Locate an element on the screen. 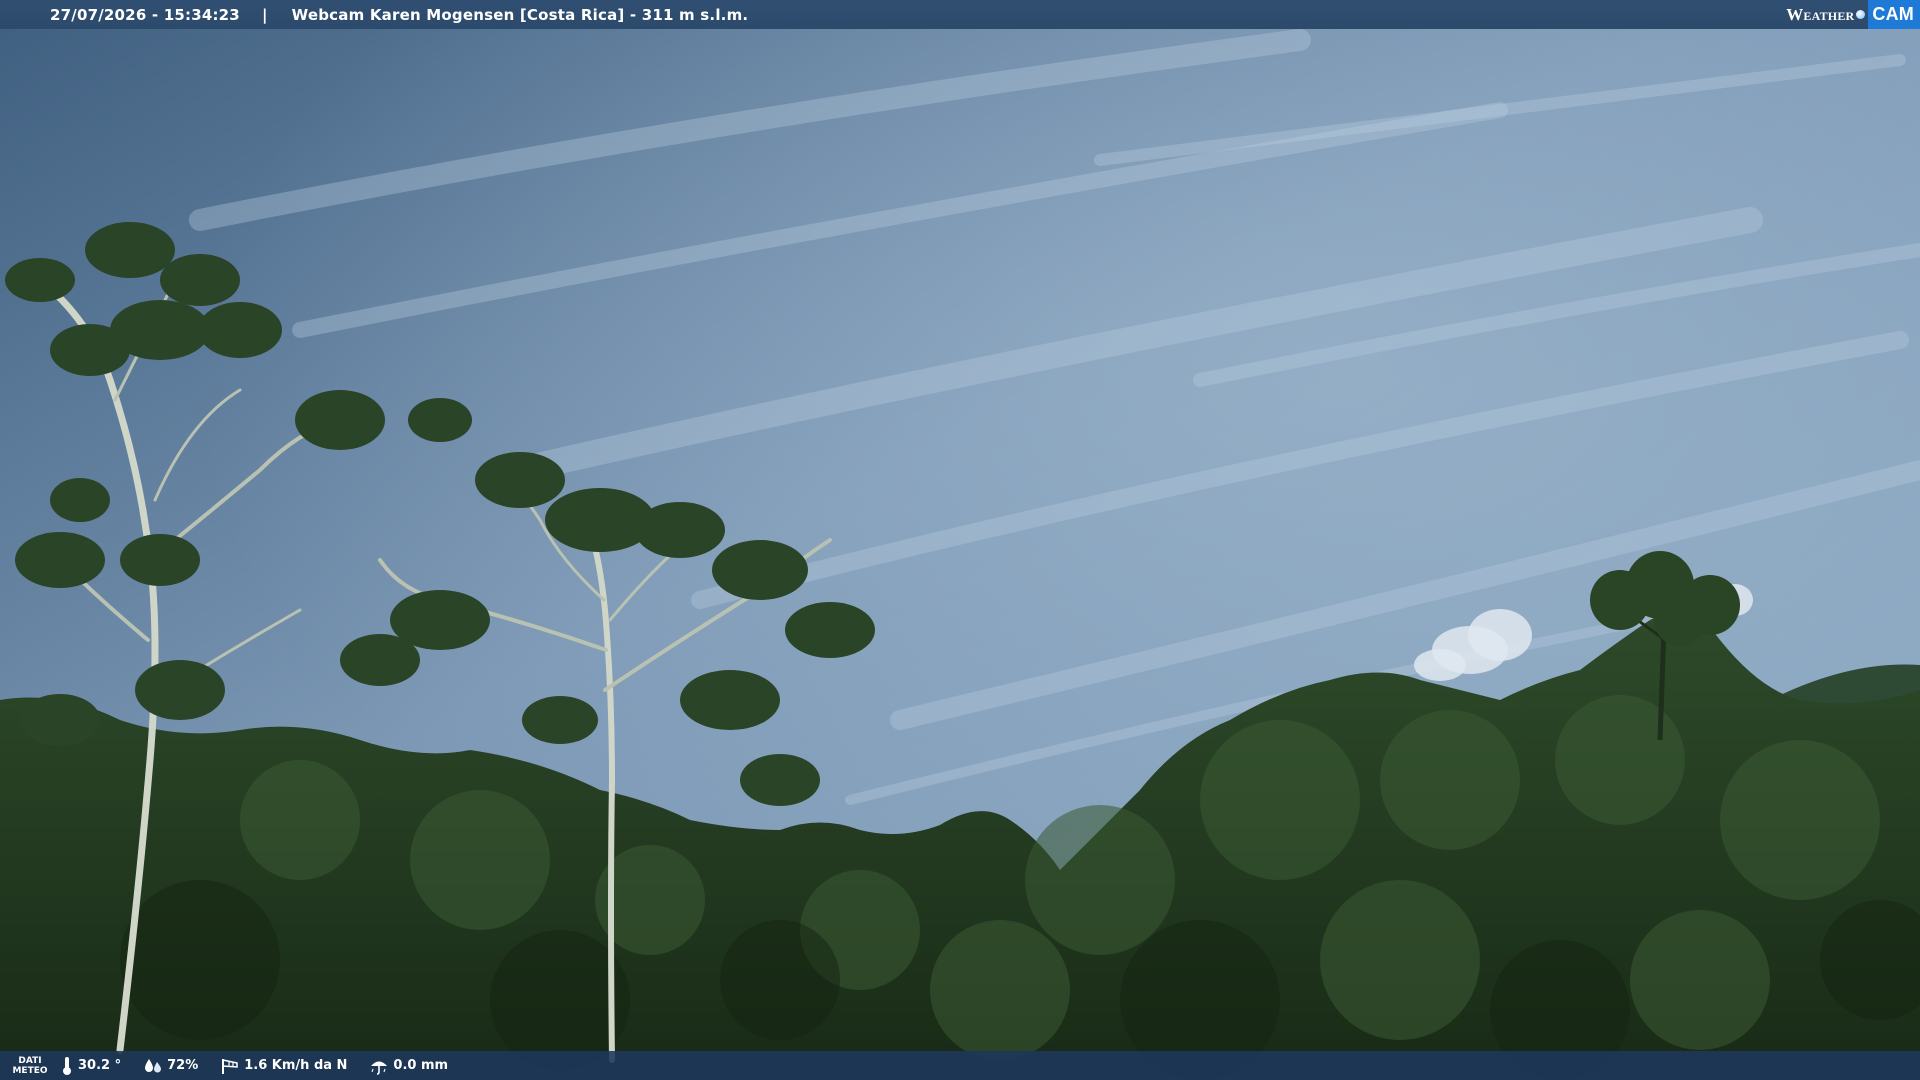 This screenshot has width=1920, height=1080. humidity-readout: 72% is located at coordinates (170, 1066).